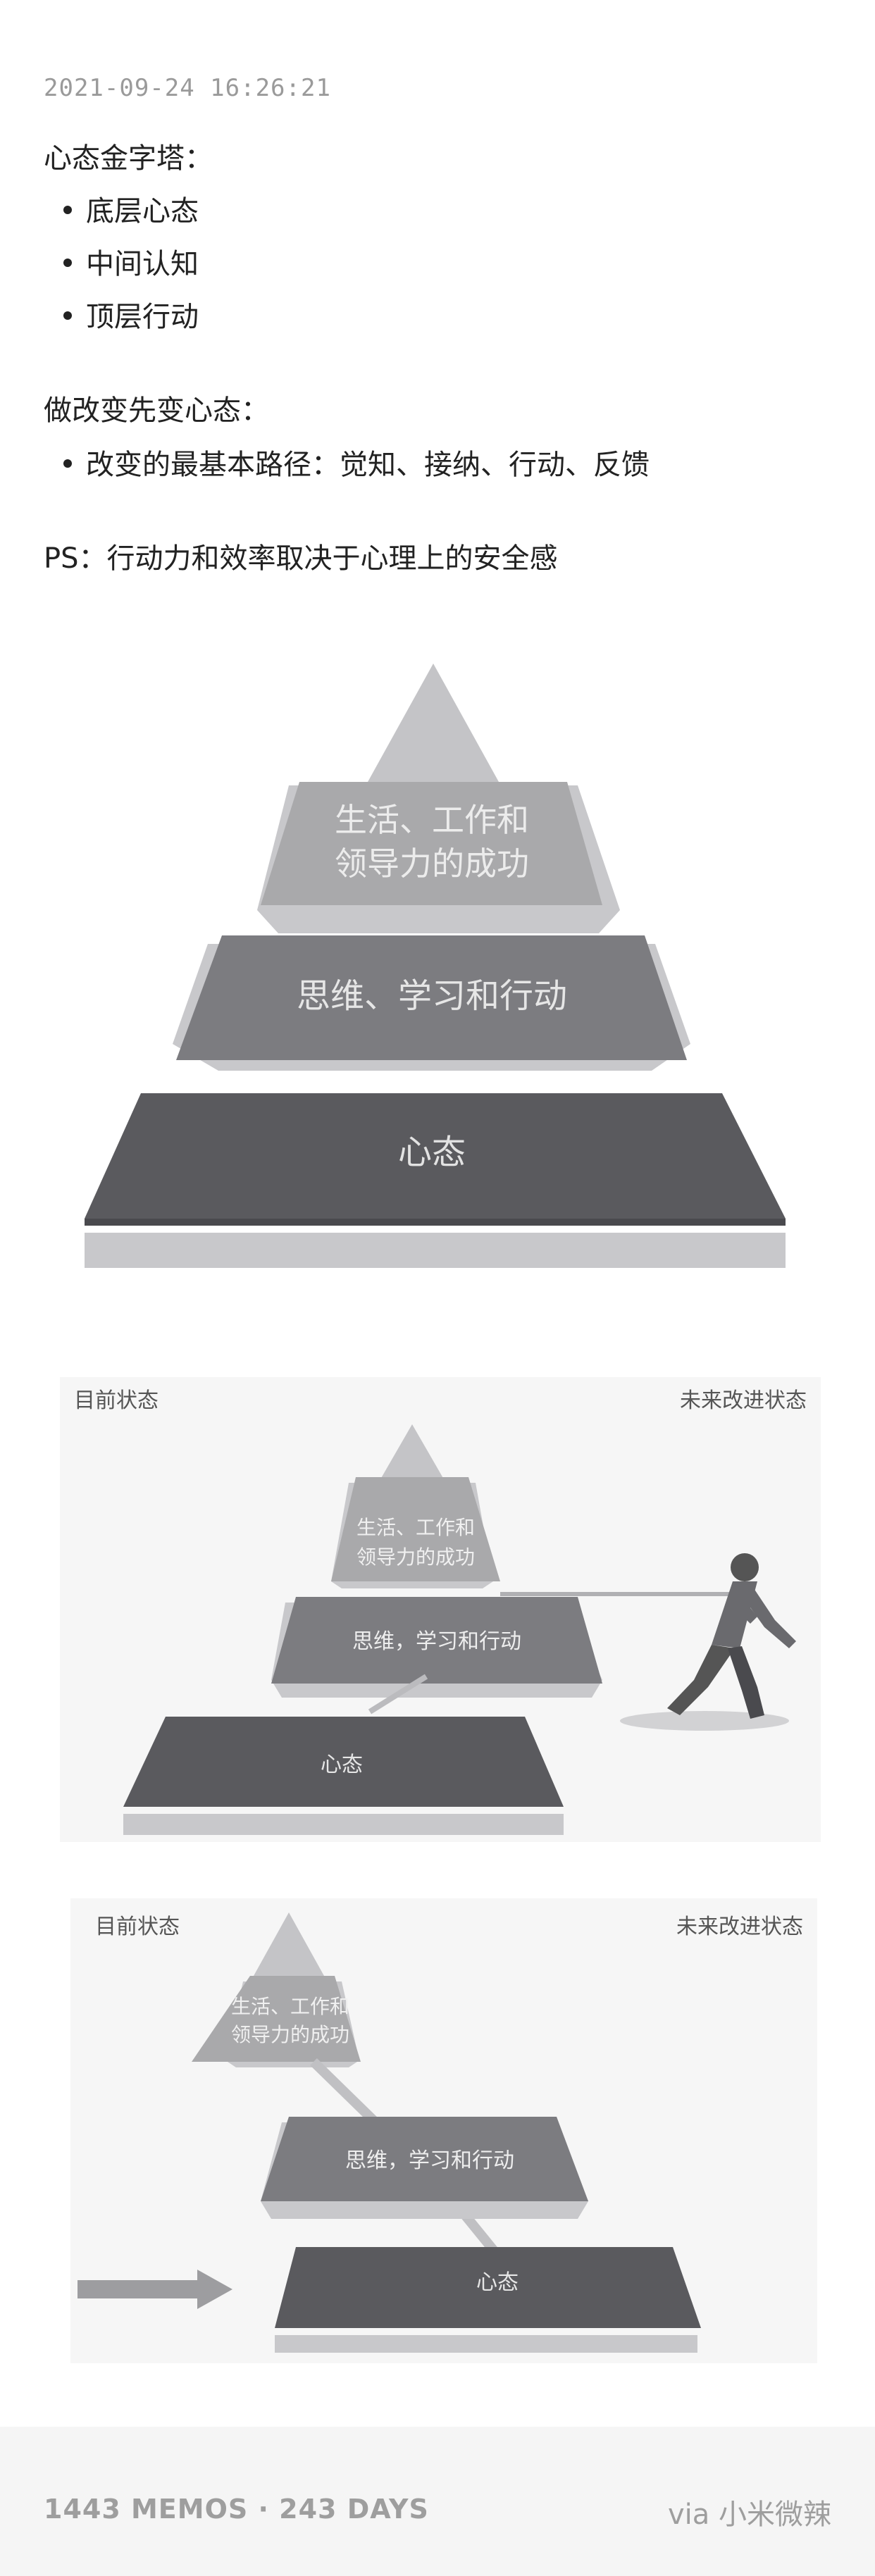  Describe the element at coordinates (128, 158) in the screenshot. I see `section1-title: 心态金字塔：` at that location.